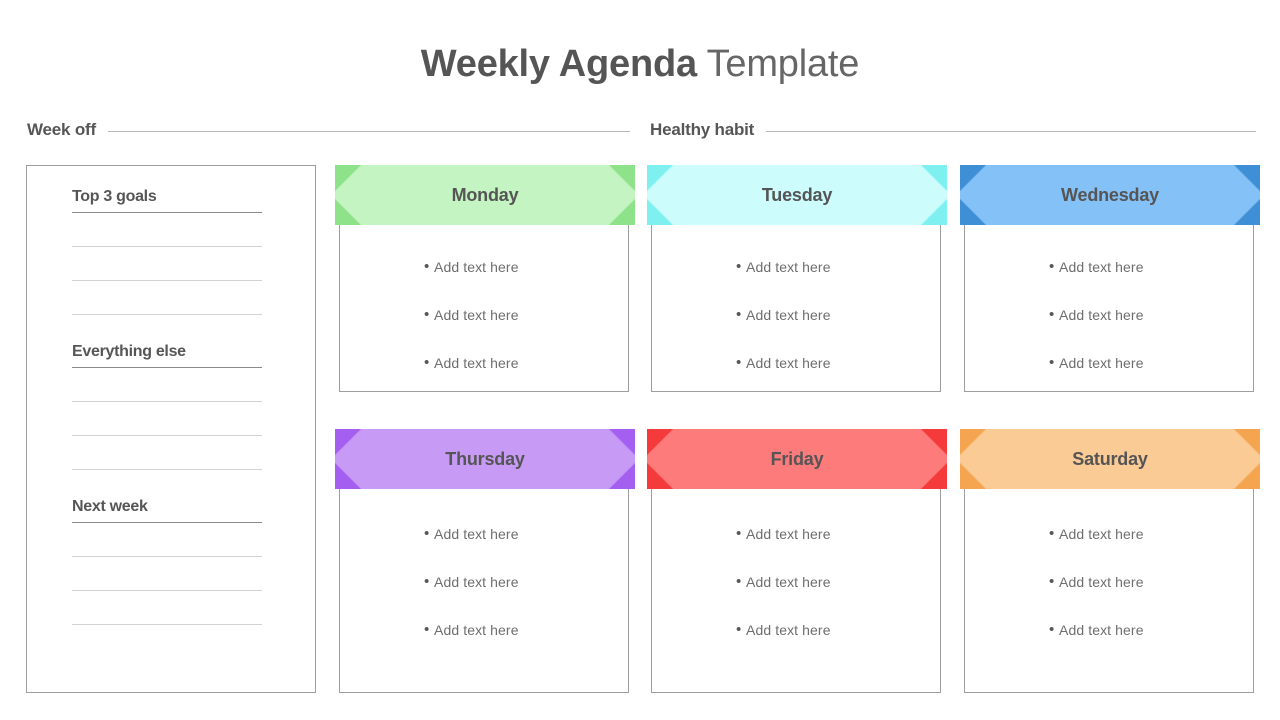 The image size is (1280, 720). I want to click on day-name-label: Wednesday, so click(1110, 194).